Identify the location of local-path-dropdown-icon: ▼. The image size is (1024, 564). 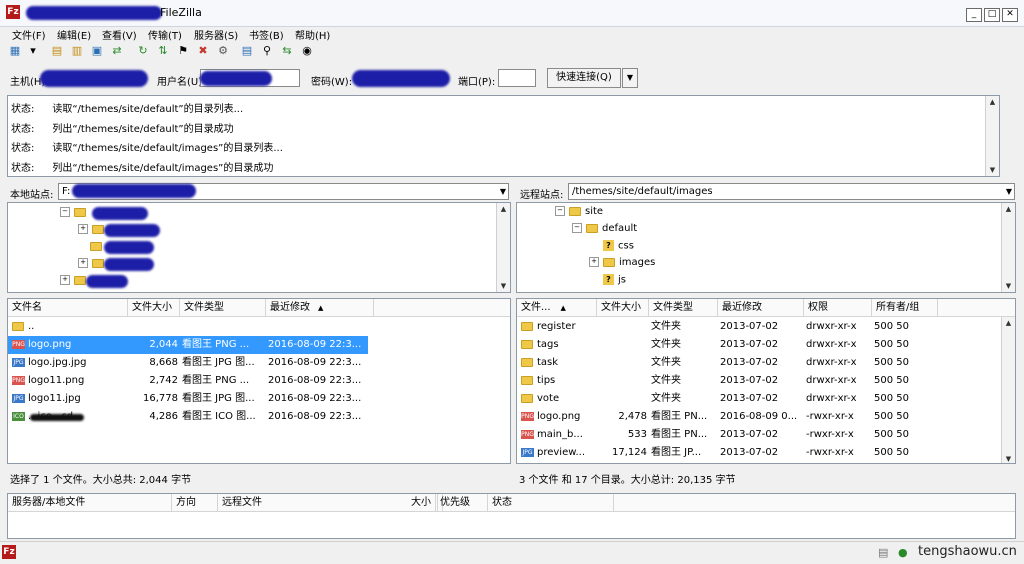
(503, 191).